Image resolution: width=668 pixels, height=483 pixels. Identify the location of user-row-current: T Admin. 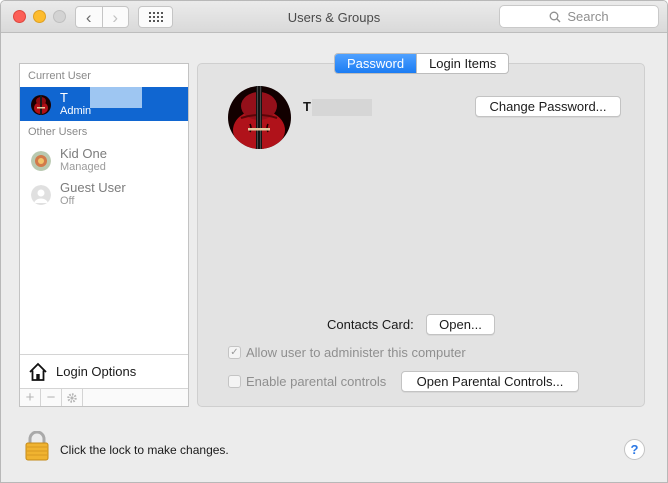
(104, 104).